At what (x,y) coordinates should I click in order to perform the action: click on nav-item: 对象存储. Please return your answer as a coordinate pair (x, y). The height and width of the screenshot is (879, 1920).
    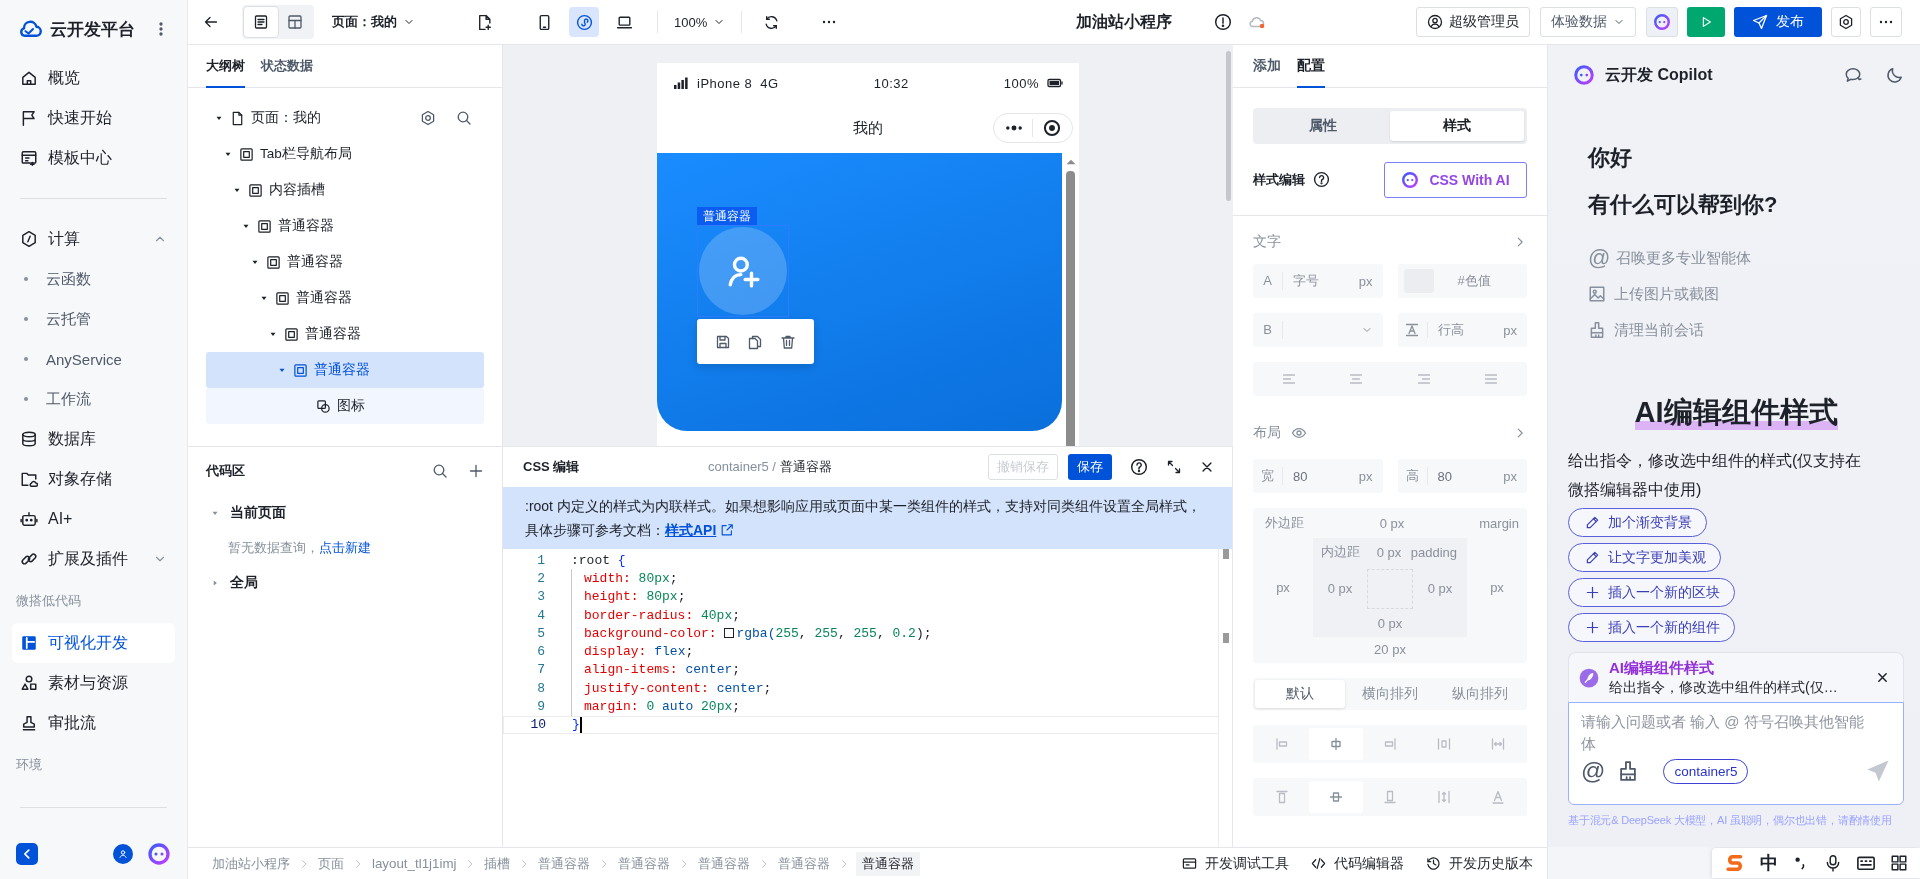
    Looking at the image, I should click on (93, 479).